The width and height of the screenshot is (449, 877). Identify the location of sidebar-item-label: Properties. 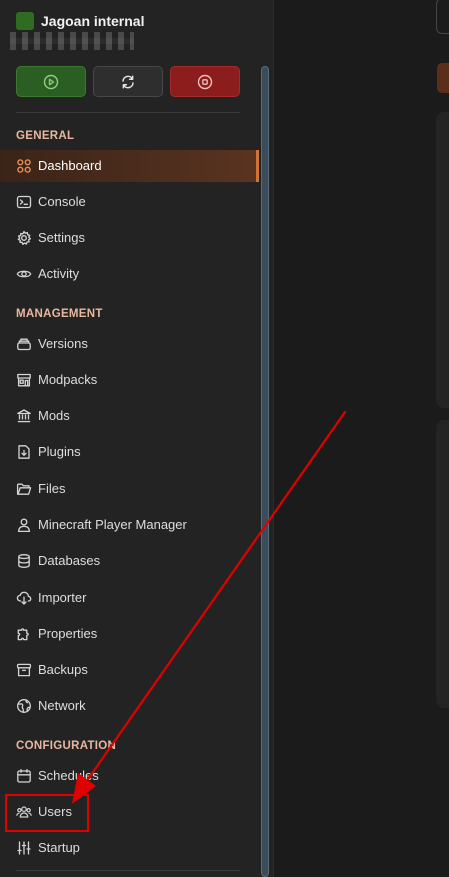
(68, 633).